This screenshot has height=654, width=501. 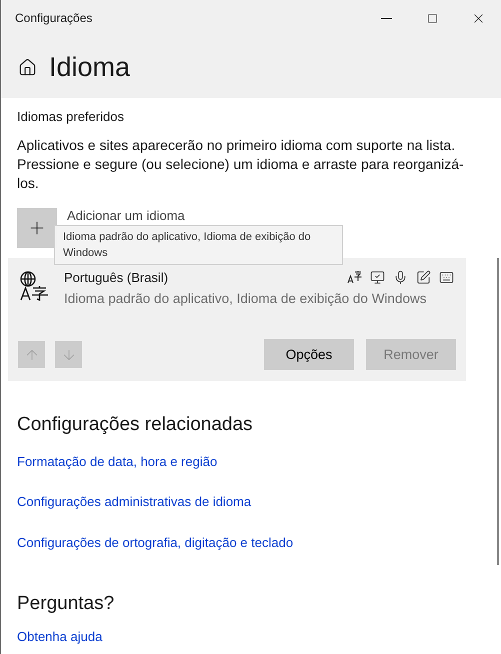 What do you see at coordinates (241, 164) in the screenshot?
I see `description-text: Aplicativos e sites aparecerão no primeiro idioma com suporte na lista. Pressione e segure (ou selecione) um idioma e arraste para reorganizá-los.` at bounding box center [241, 164].